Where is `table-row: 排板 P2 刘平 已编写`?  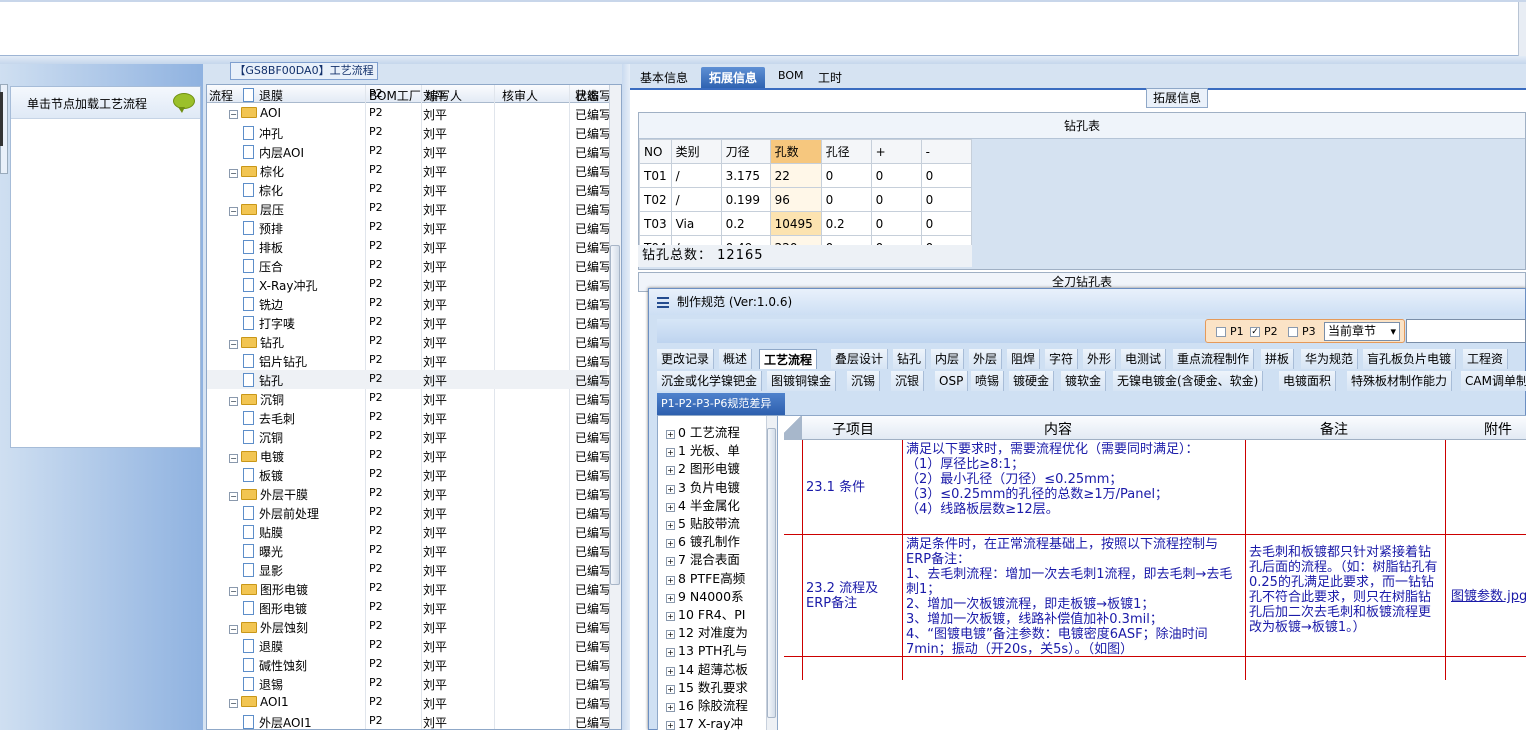
table-row: 排板 P2 刘平 已编写 is located at coordinates (409, 246).